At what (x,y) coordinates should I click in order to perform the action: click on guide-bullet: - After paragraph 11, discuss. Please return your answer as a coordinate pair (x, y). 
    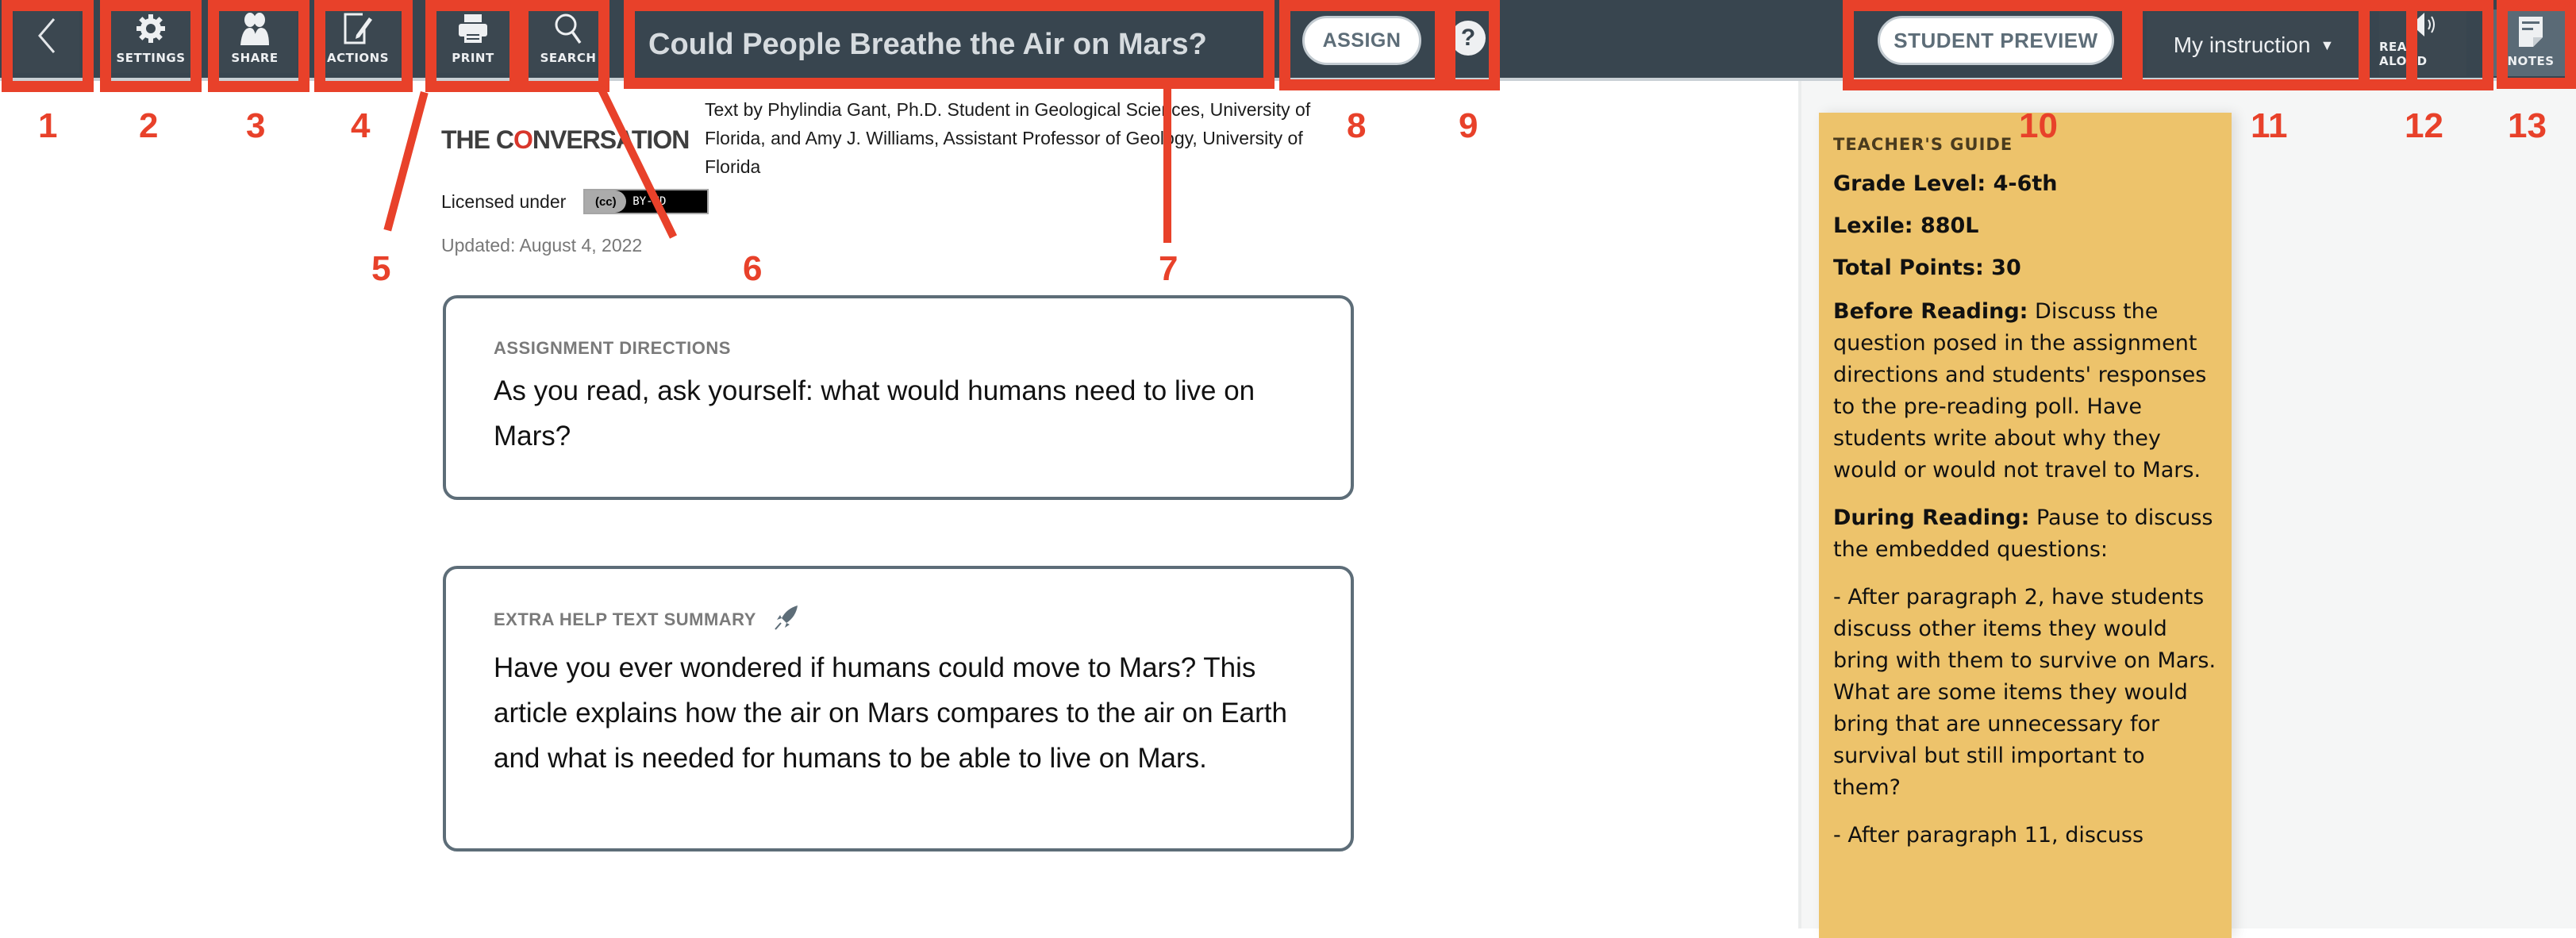
    Looking at the image, I should click on (1988, 835).